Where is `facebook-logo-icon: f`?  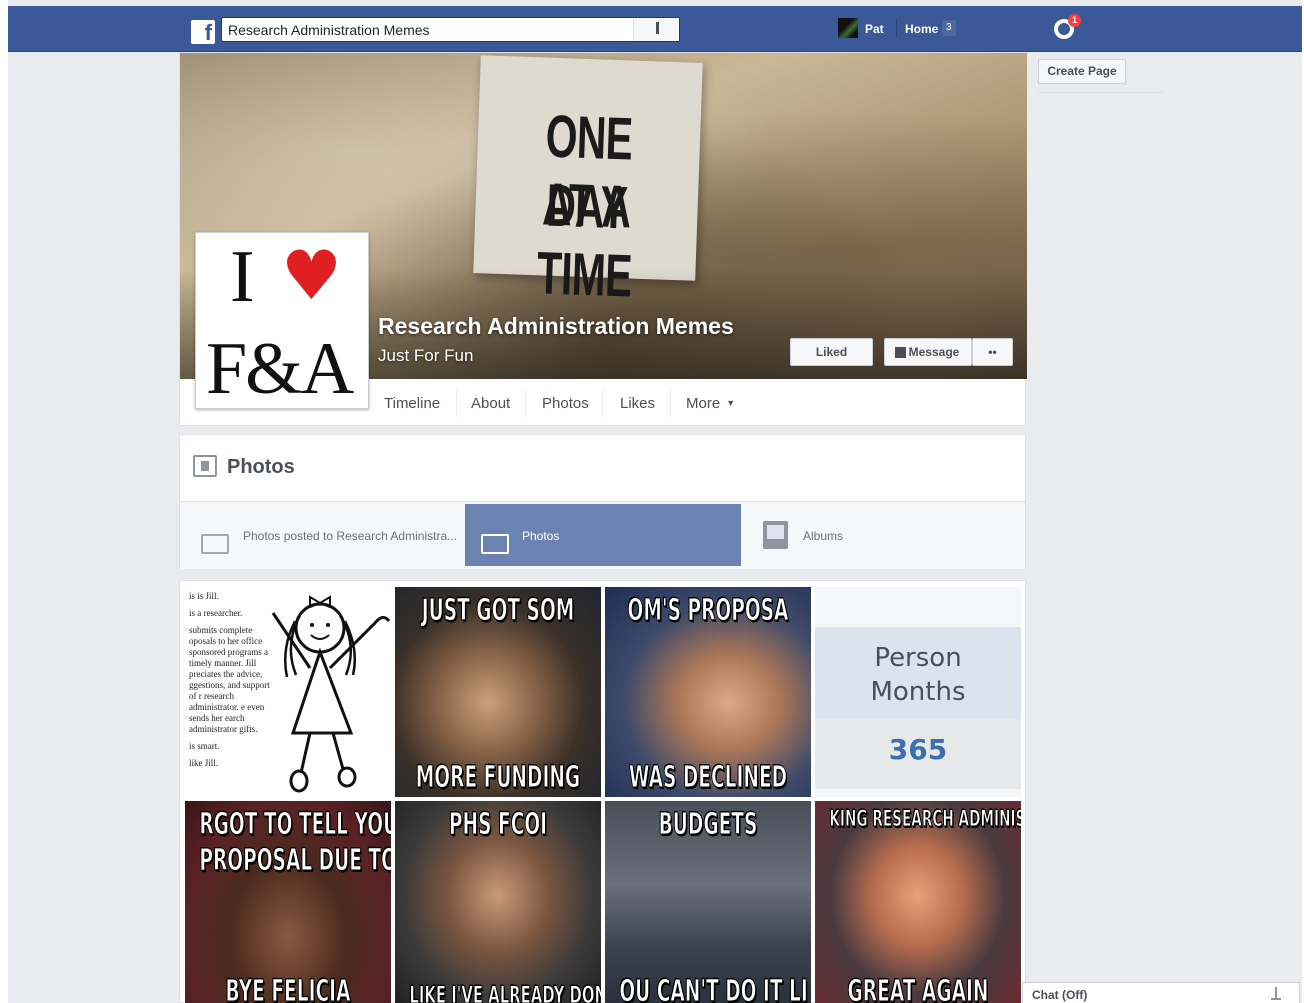
facebook-logo-icon: f is located at coordinates (203, 32).